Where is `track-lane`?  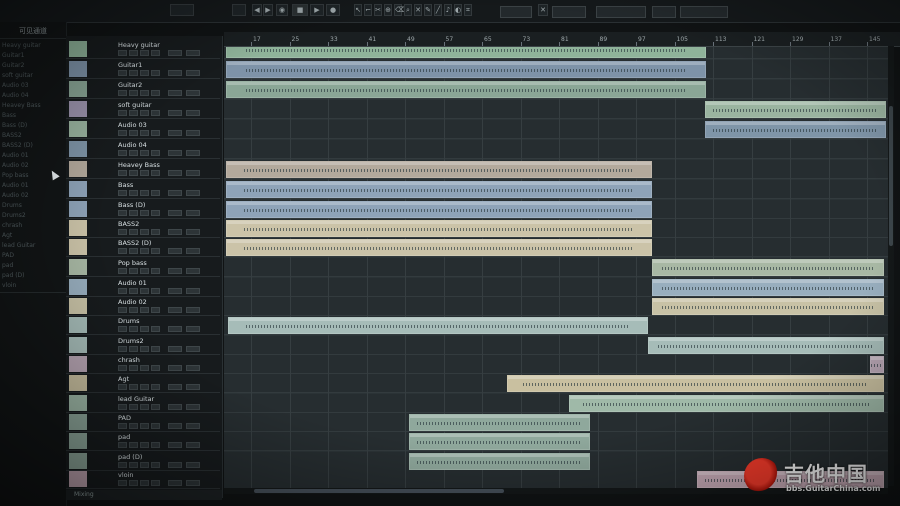 track-lane is located at coordinates (556, 149).